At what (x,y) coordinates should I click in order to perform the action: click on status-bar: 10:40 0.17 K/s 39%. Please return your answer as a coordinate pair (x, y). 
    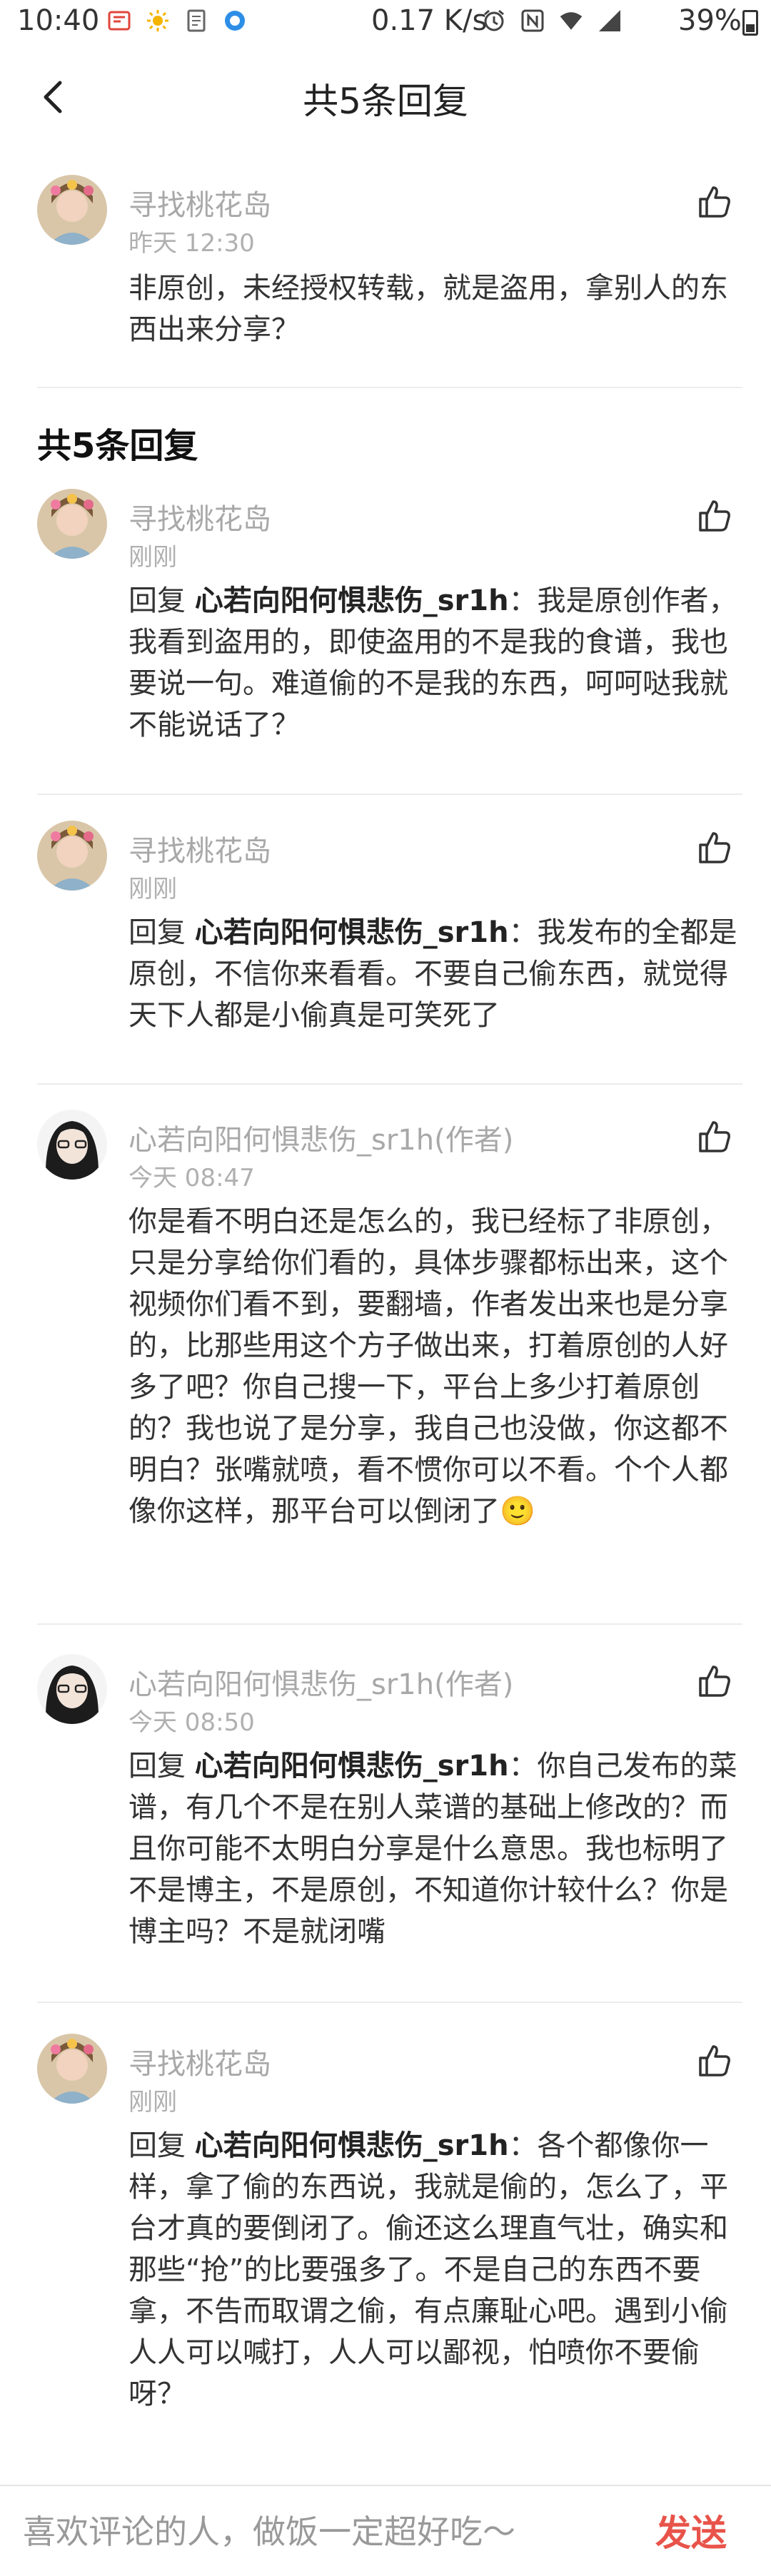
    Looking at the image, I should click on (385, 25).